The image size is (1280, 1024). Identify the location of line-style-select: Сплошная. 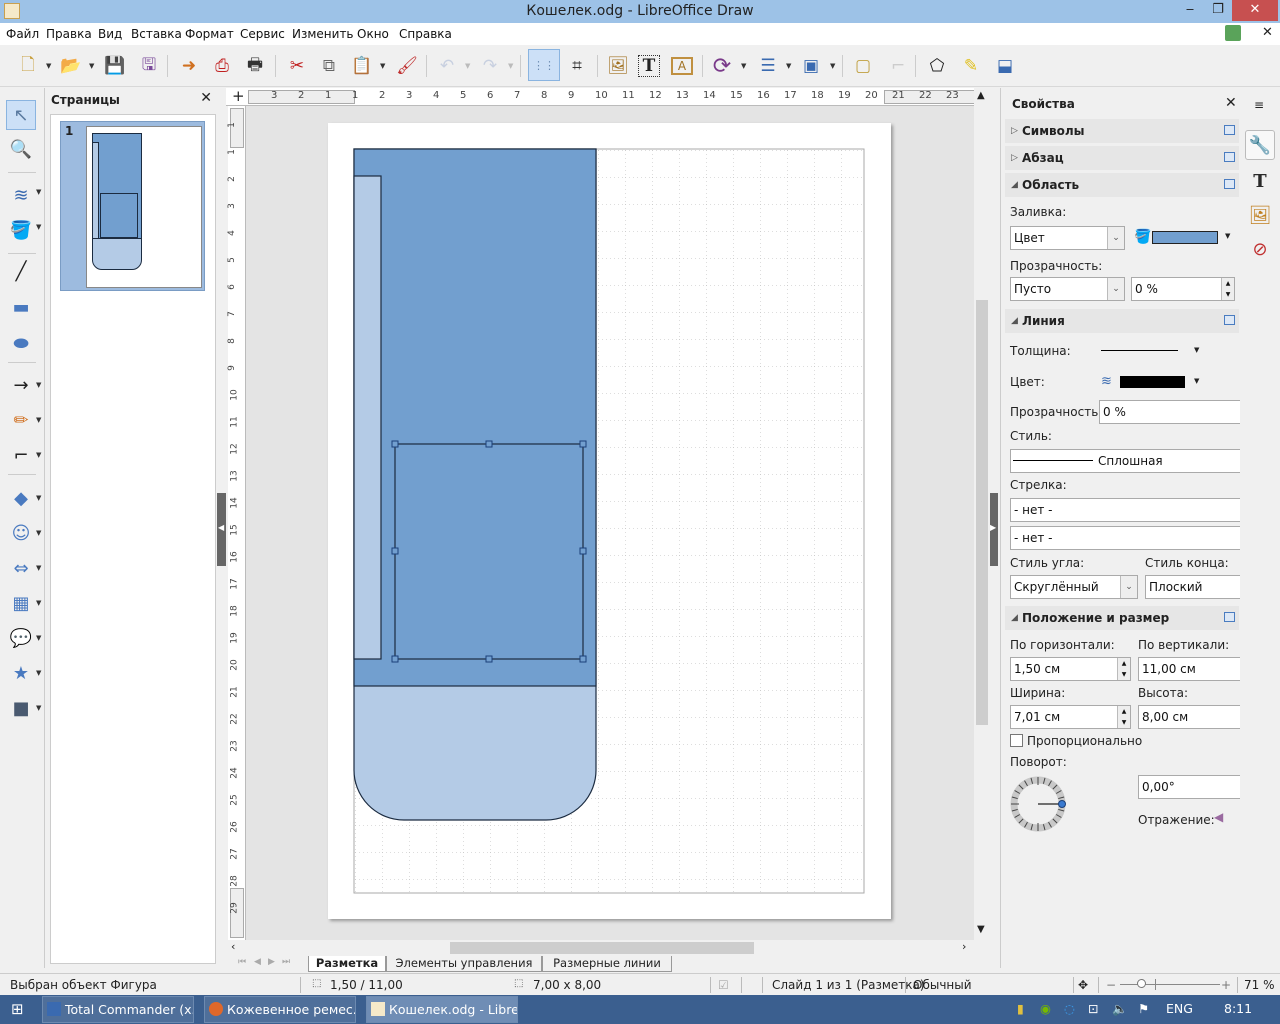
(1125, 461).